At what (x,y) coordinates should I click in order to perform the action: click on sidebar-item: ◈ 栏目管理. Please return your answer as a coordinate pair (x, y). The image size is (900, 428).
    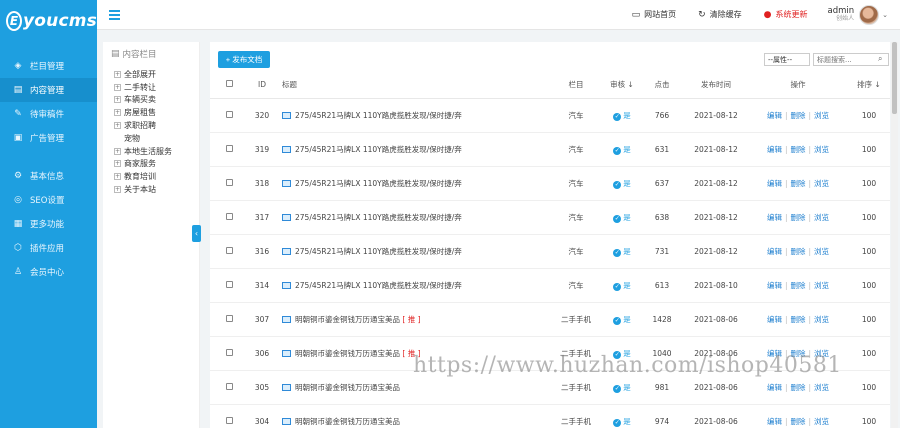
    Looking at the image, I should click on (48, 66).